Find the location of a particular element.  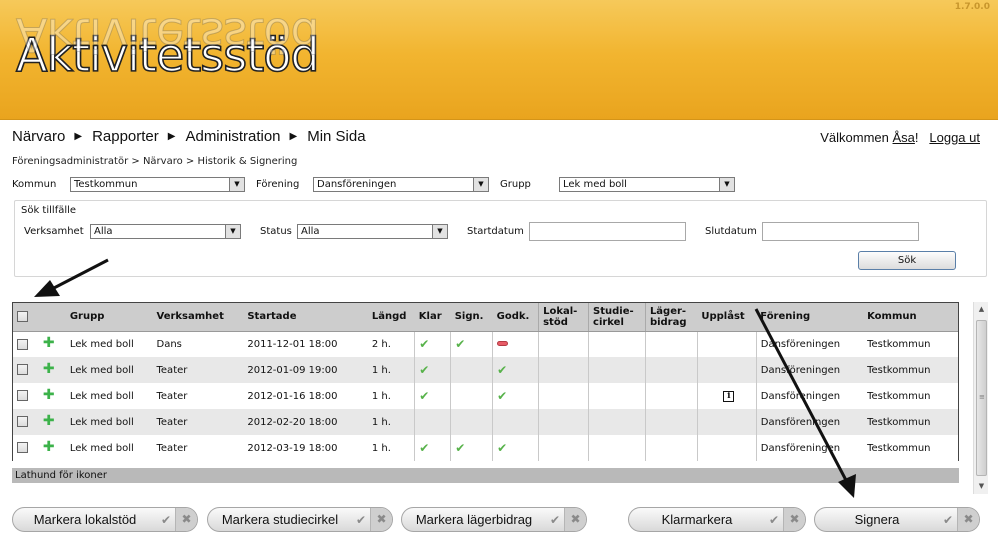

column-lokalstod: Lokal-stöd is located at coordinates (563, 317).